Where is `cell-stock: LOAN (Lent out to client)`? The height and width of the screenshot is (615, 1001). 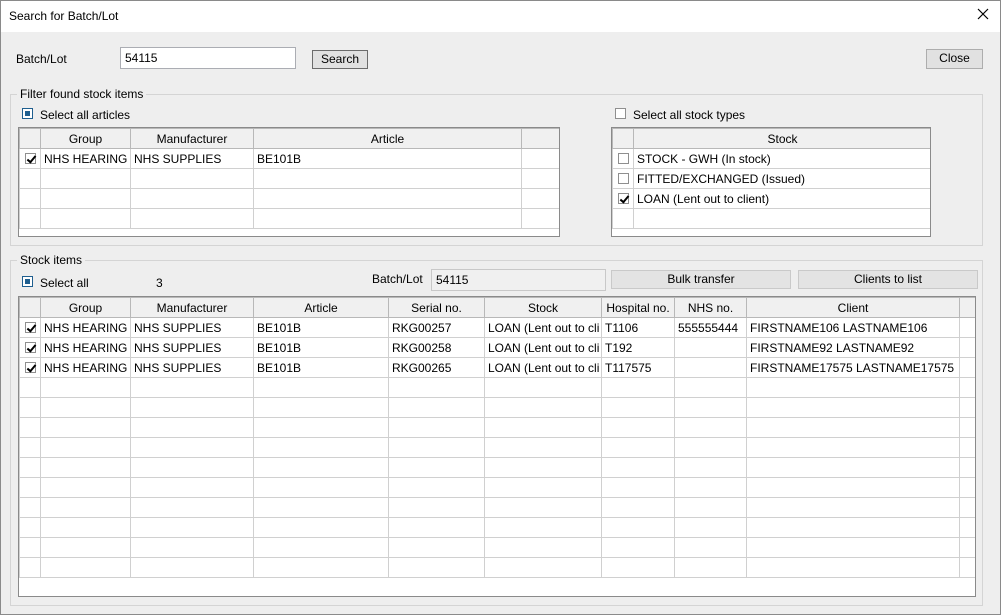
cell-stock: LOAN (Lent out to client) is located at coordinates (781, 198).